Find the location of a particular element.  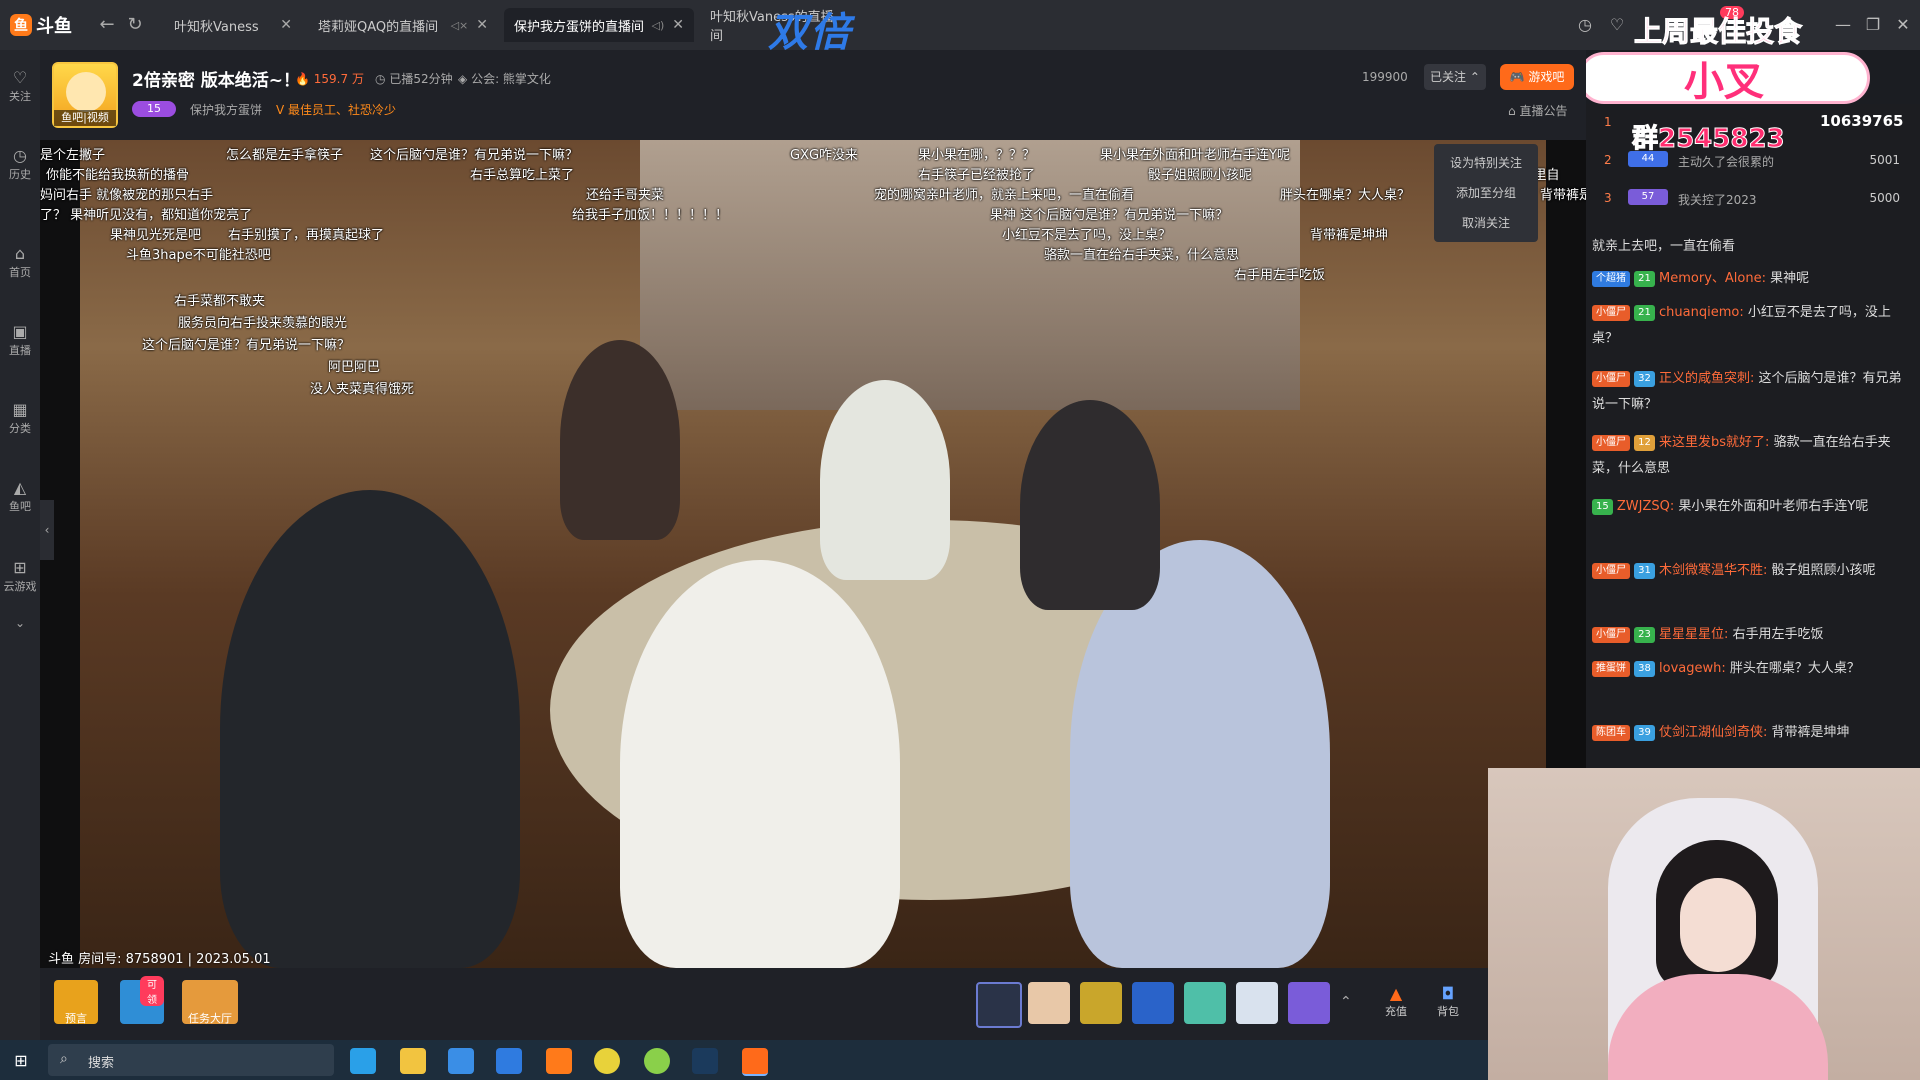

mail-icon is located at coordinates (509, 1061).